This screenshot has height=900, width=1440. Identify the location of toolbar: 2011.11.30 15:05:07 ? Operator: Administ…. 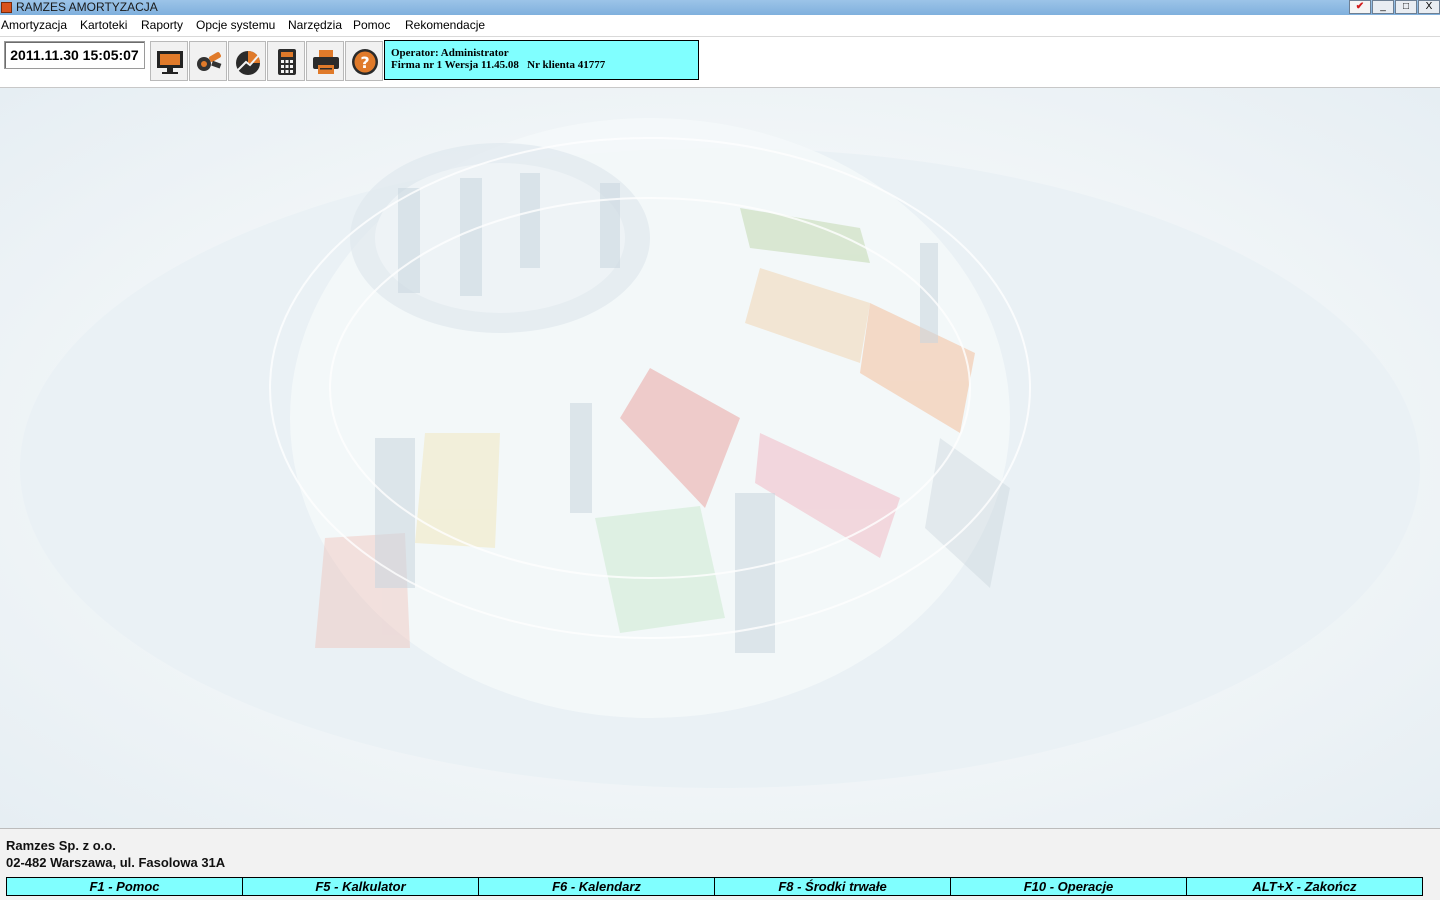
(720, 62).